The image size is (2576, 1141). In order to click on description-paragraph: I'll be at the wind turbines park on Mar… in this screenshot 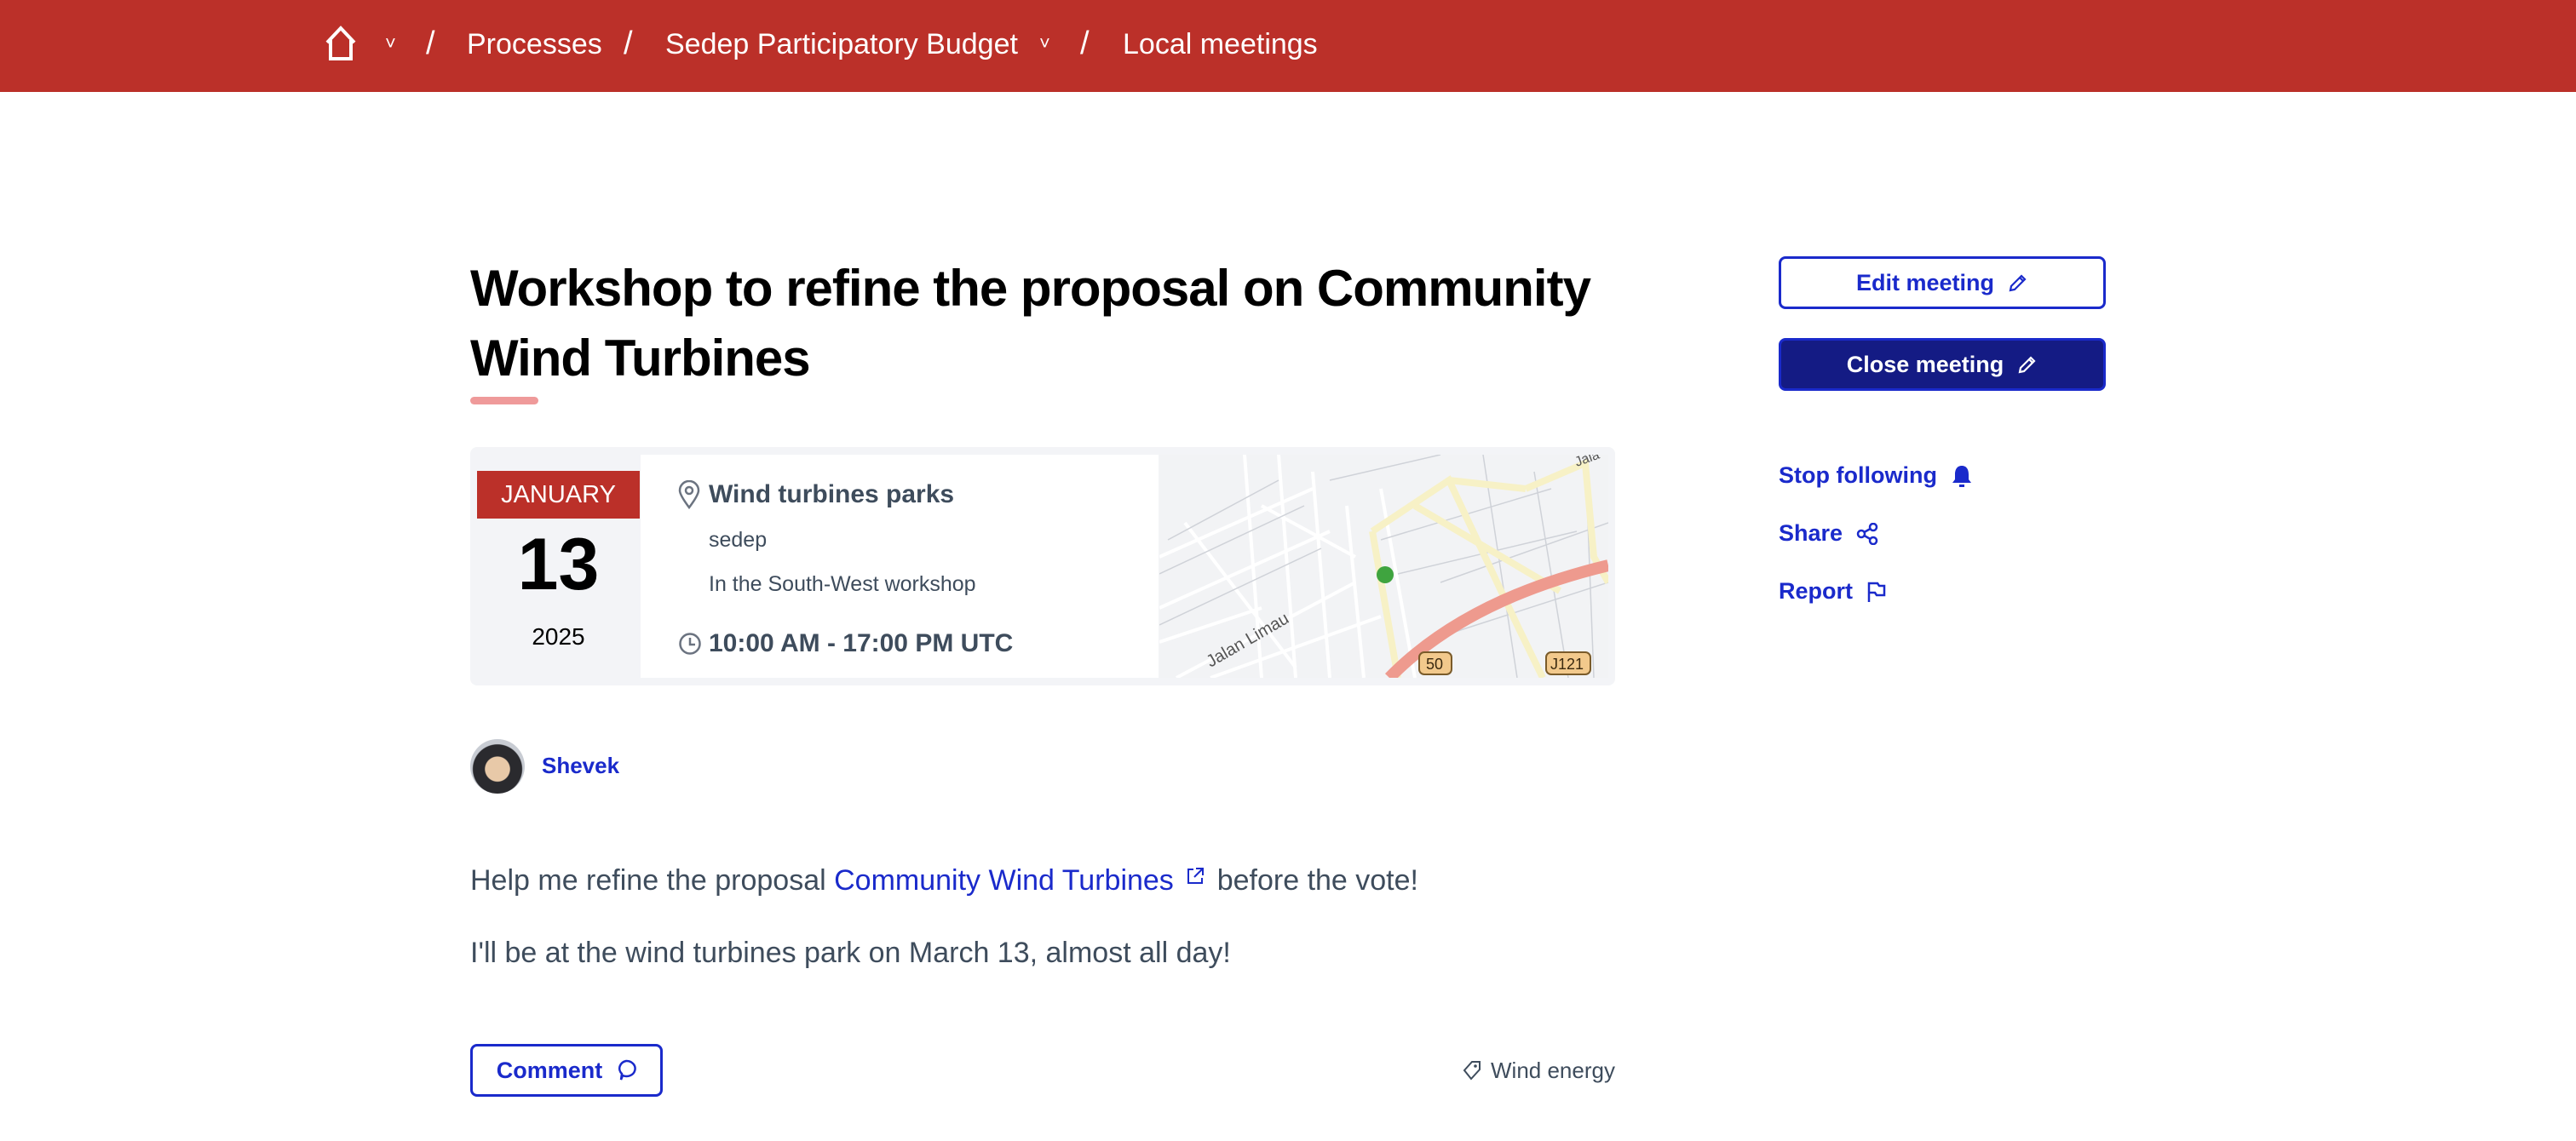, I will do `click(851, 953)`.